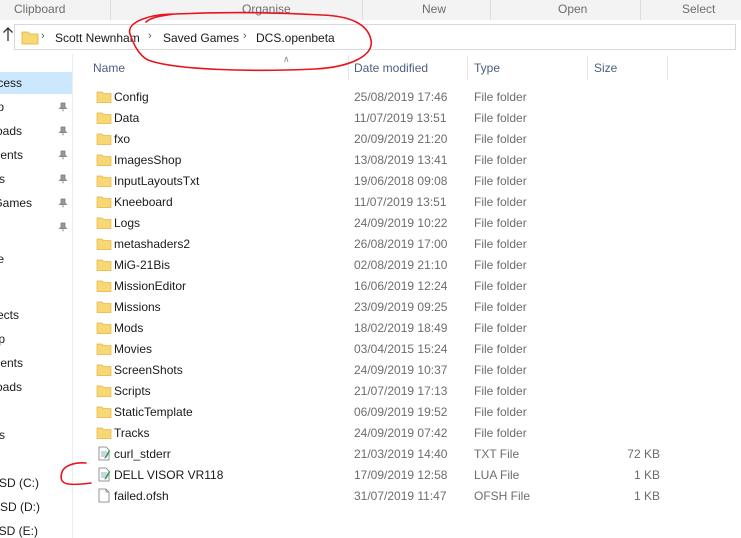 The height and width of the screenshot is (538, 741). I want to click on file-name: Kneeboard, so click(143, 202).